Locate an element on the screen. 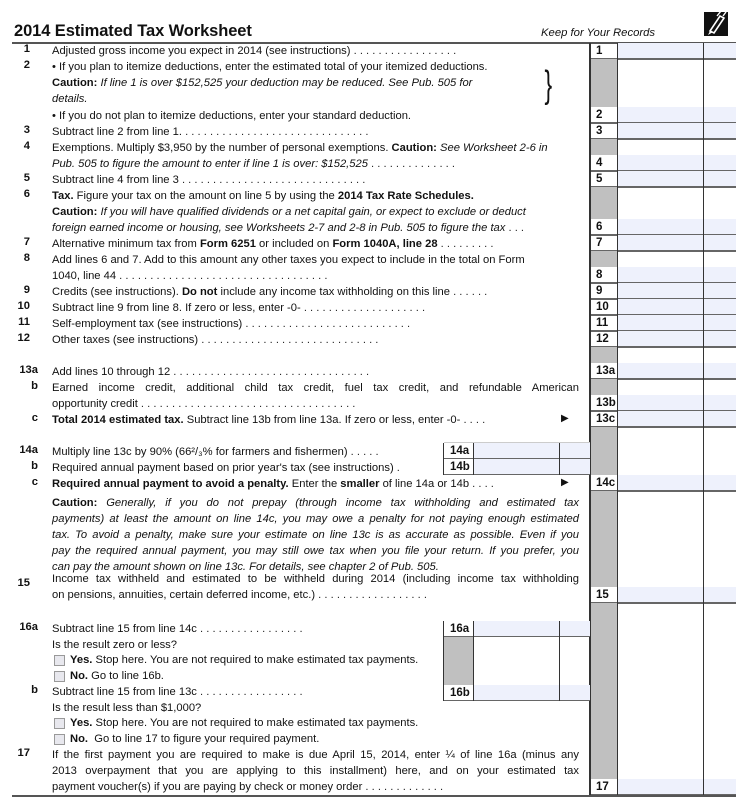 The width and height of the screenshot is (749, 805). line-16a-question: Is the result zero or less? is located at coordinates (114, 645).